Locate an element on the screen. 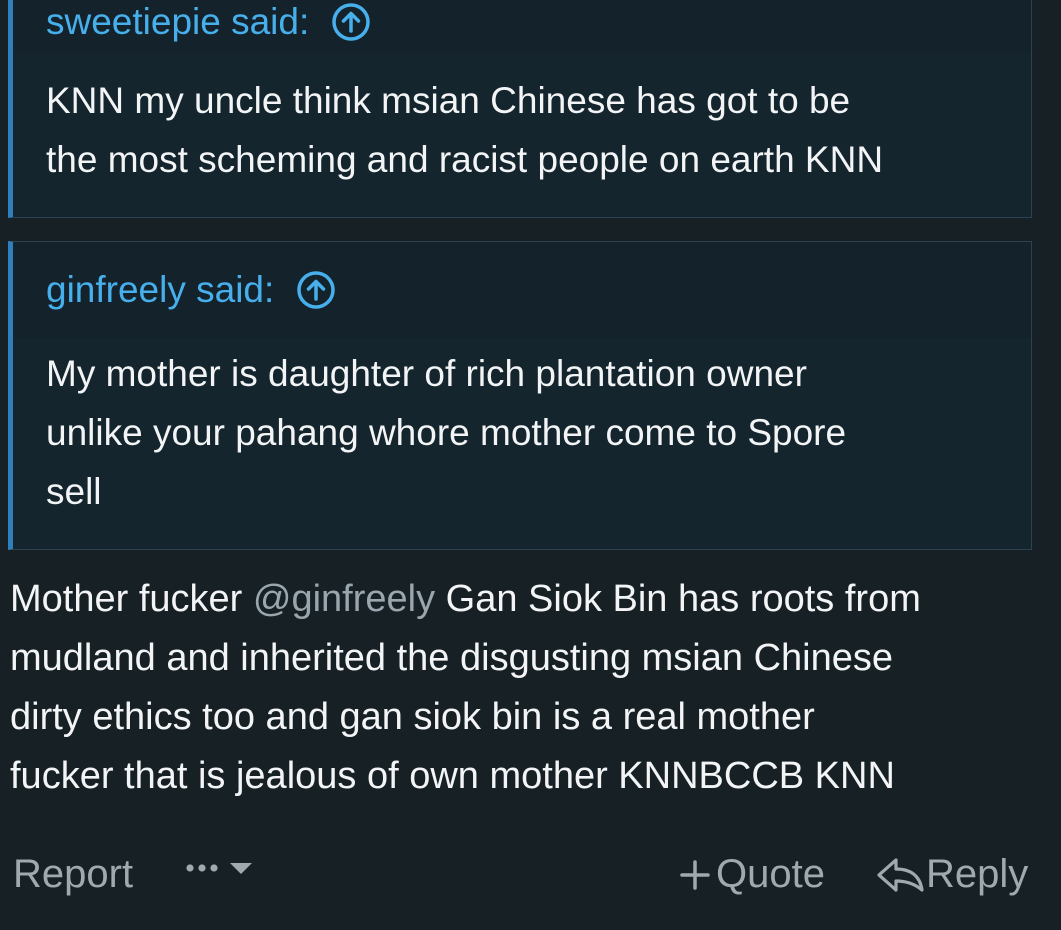 The image size is (1061, 930). report-link: Report is located at coordinates (73, 874).